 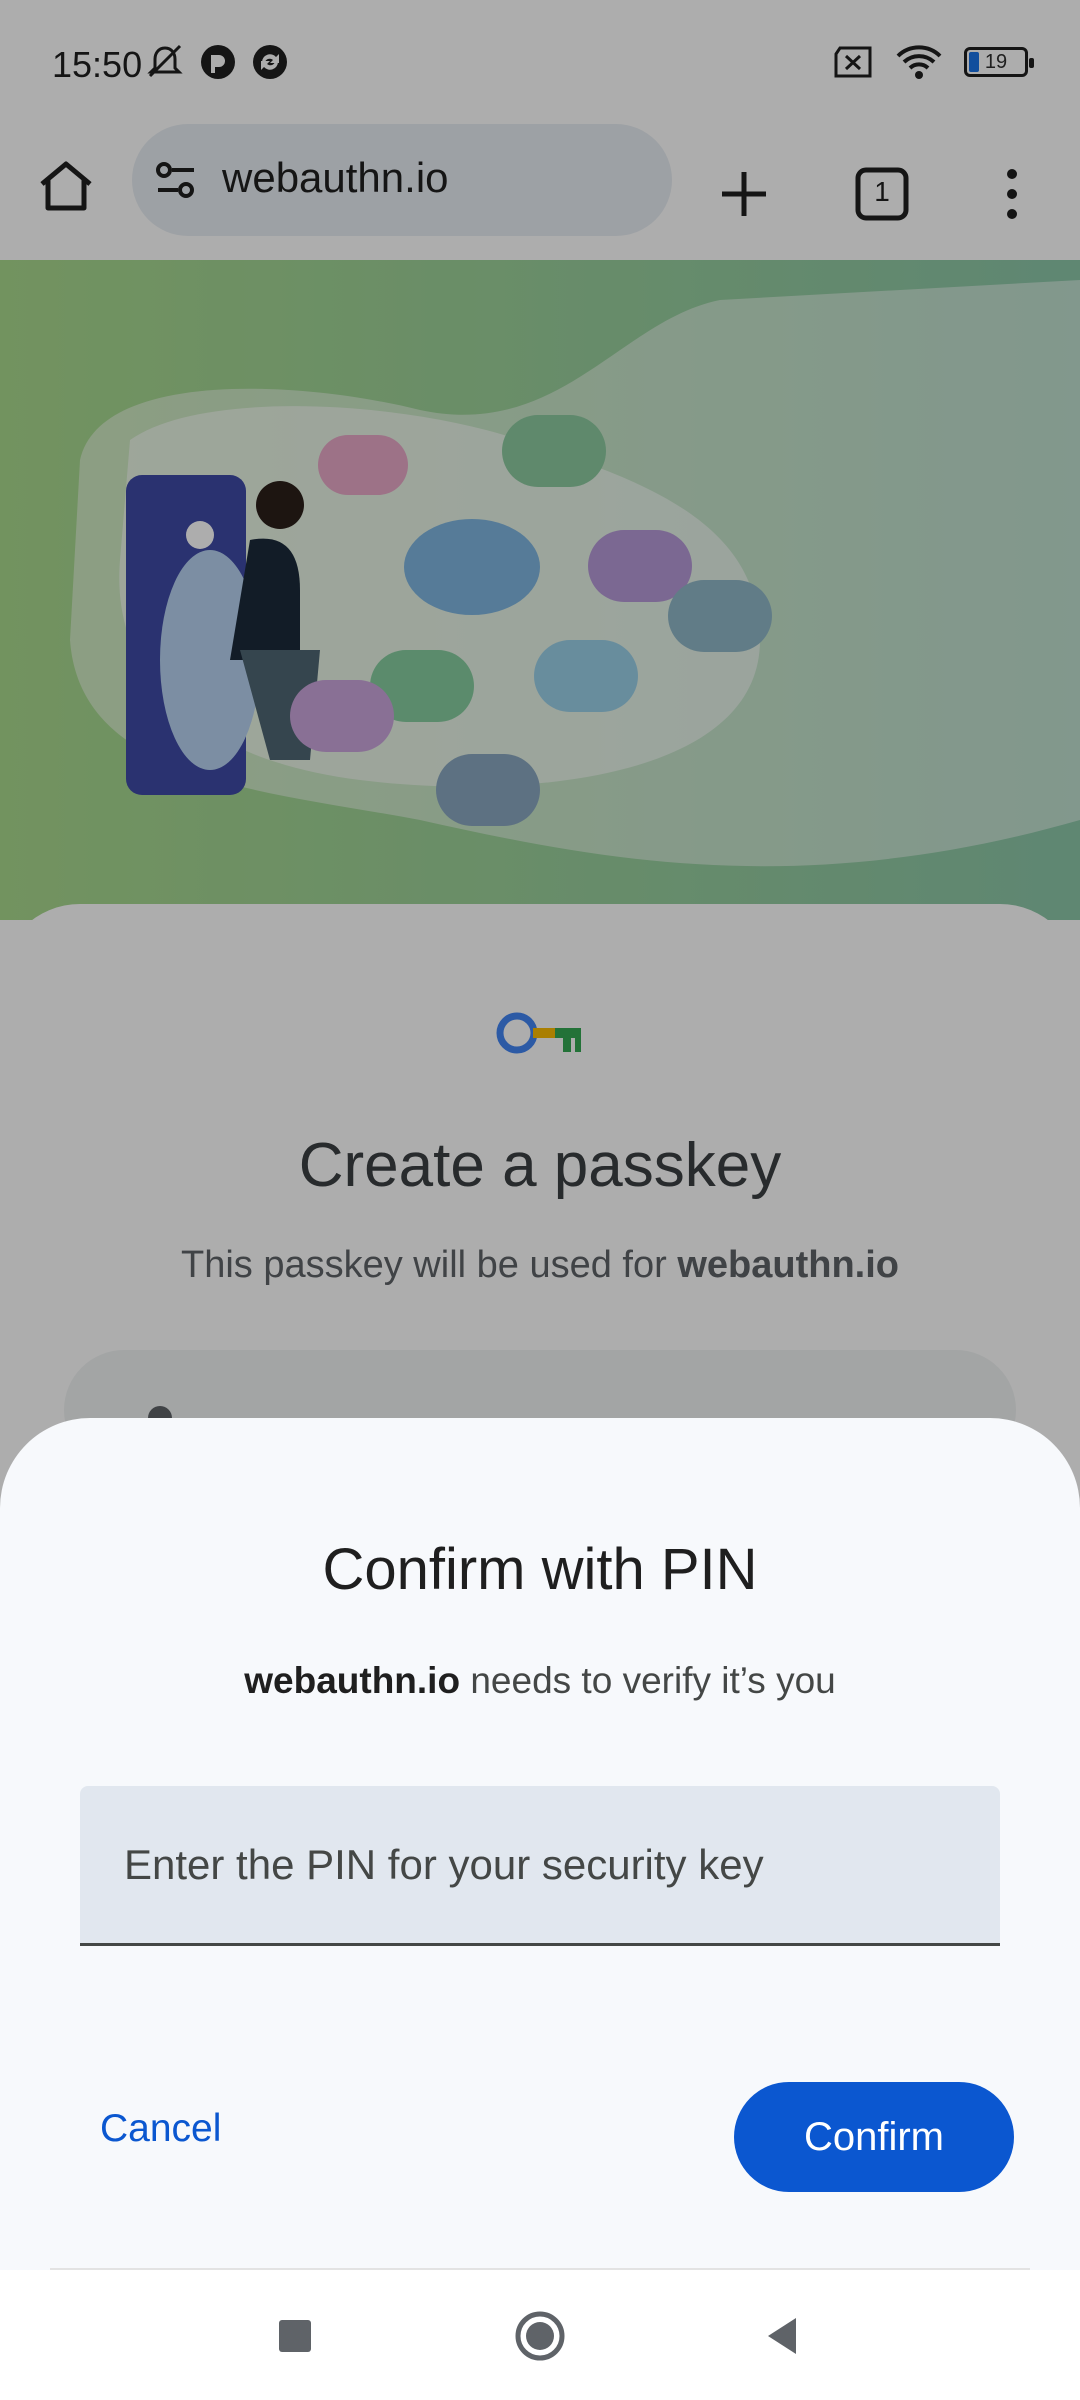 I want to click on system-nav-bar, so click(x=540, y=2335).